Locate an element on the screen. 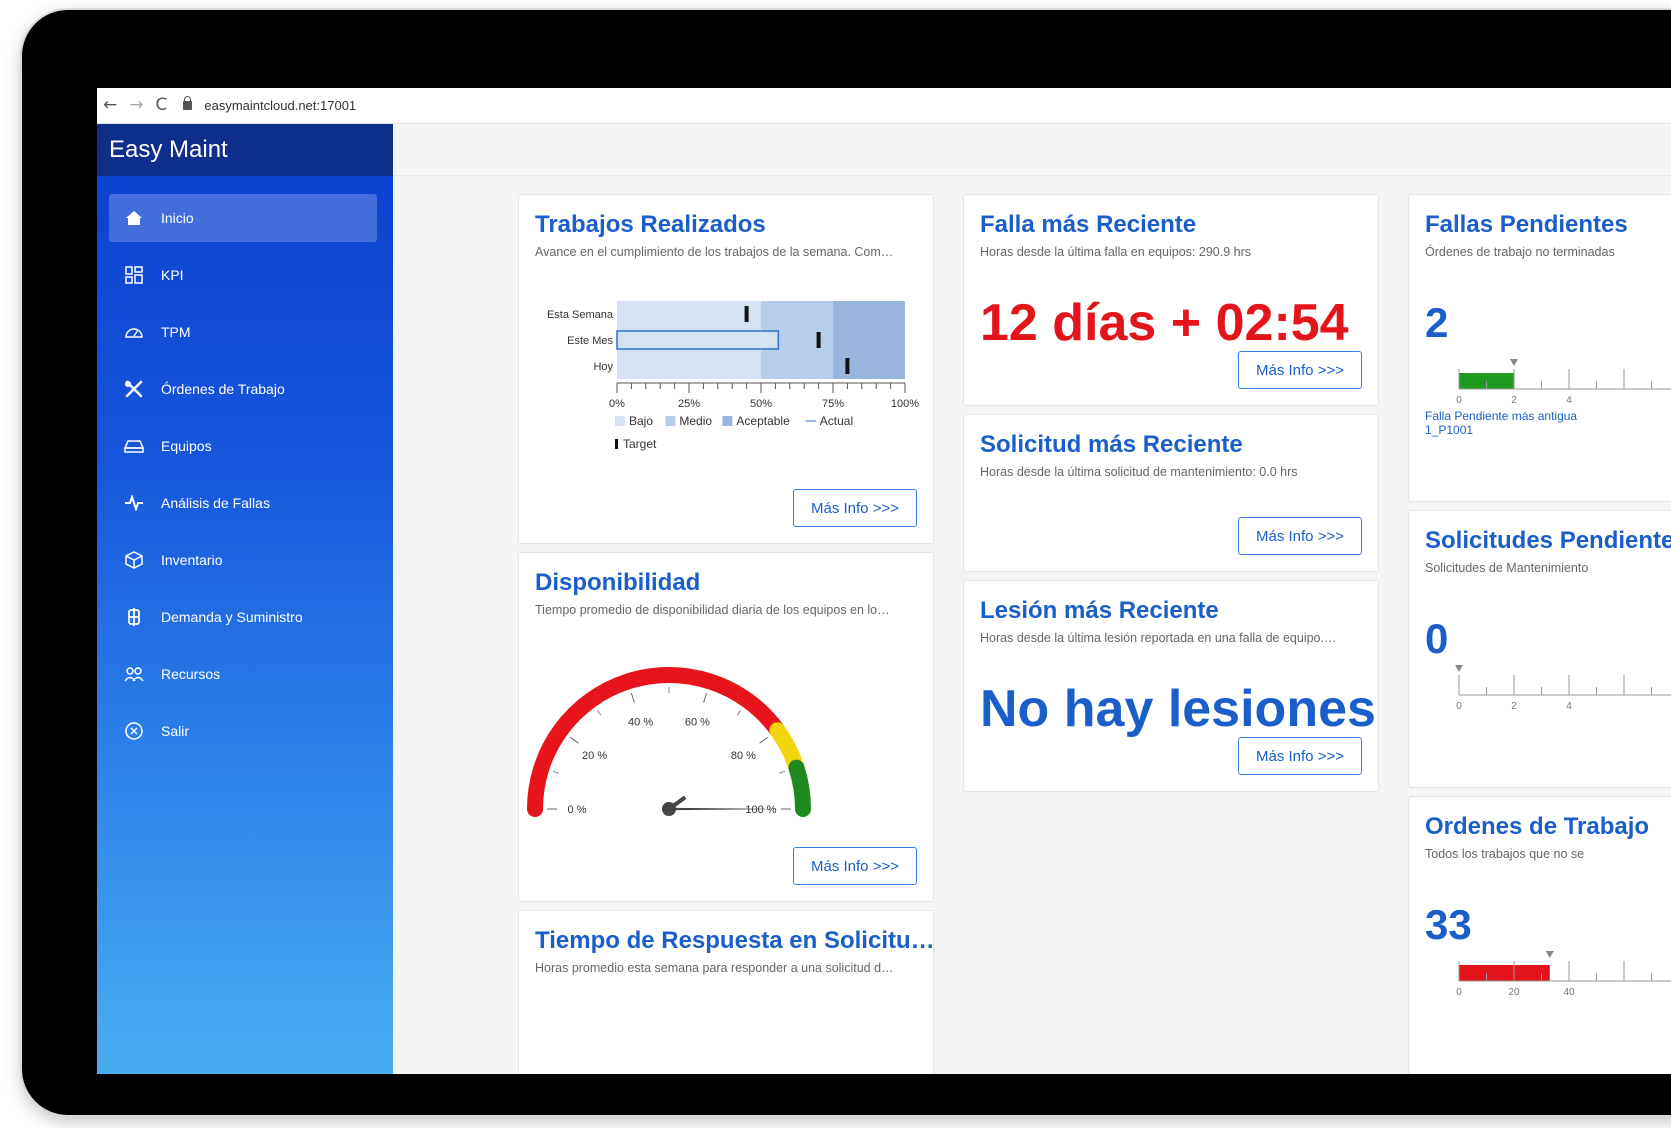 This screenshot has width=1671, height=1128. card-title: Falla más Reciente is located at coordinates (1088, 224).